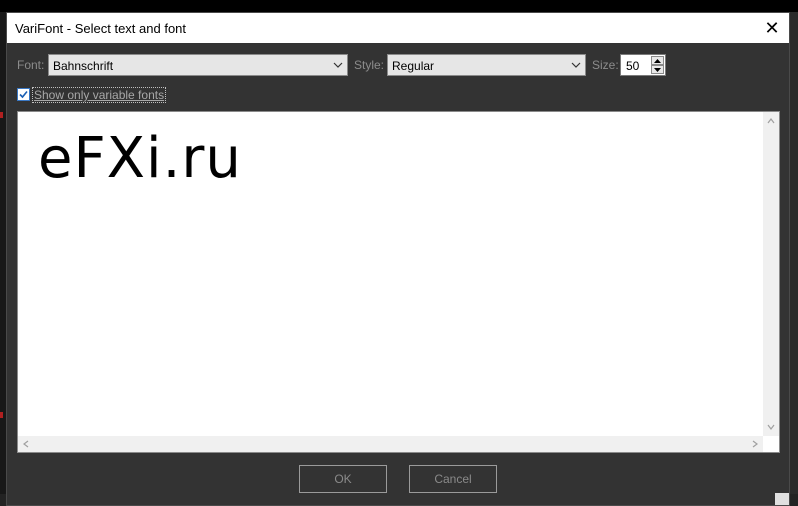 This screenshot has height=506, width=798. I want to click on ok-button: OK, so click(343, 479).